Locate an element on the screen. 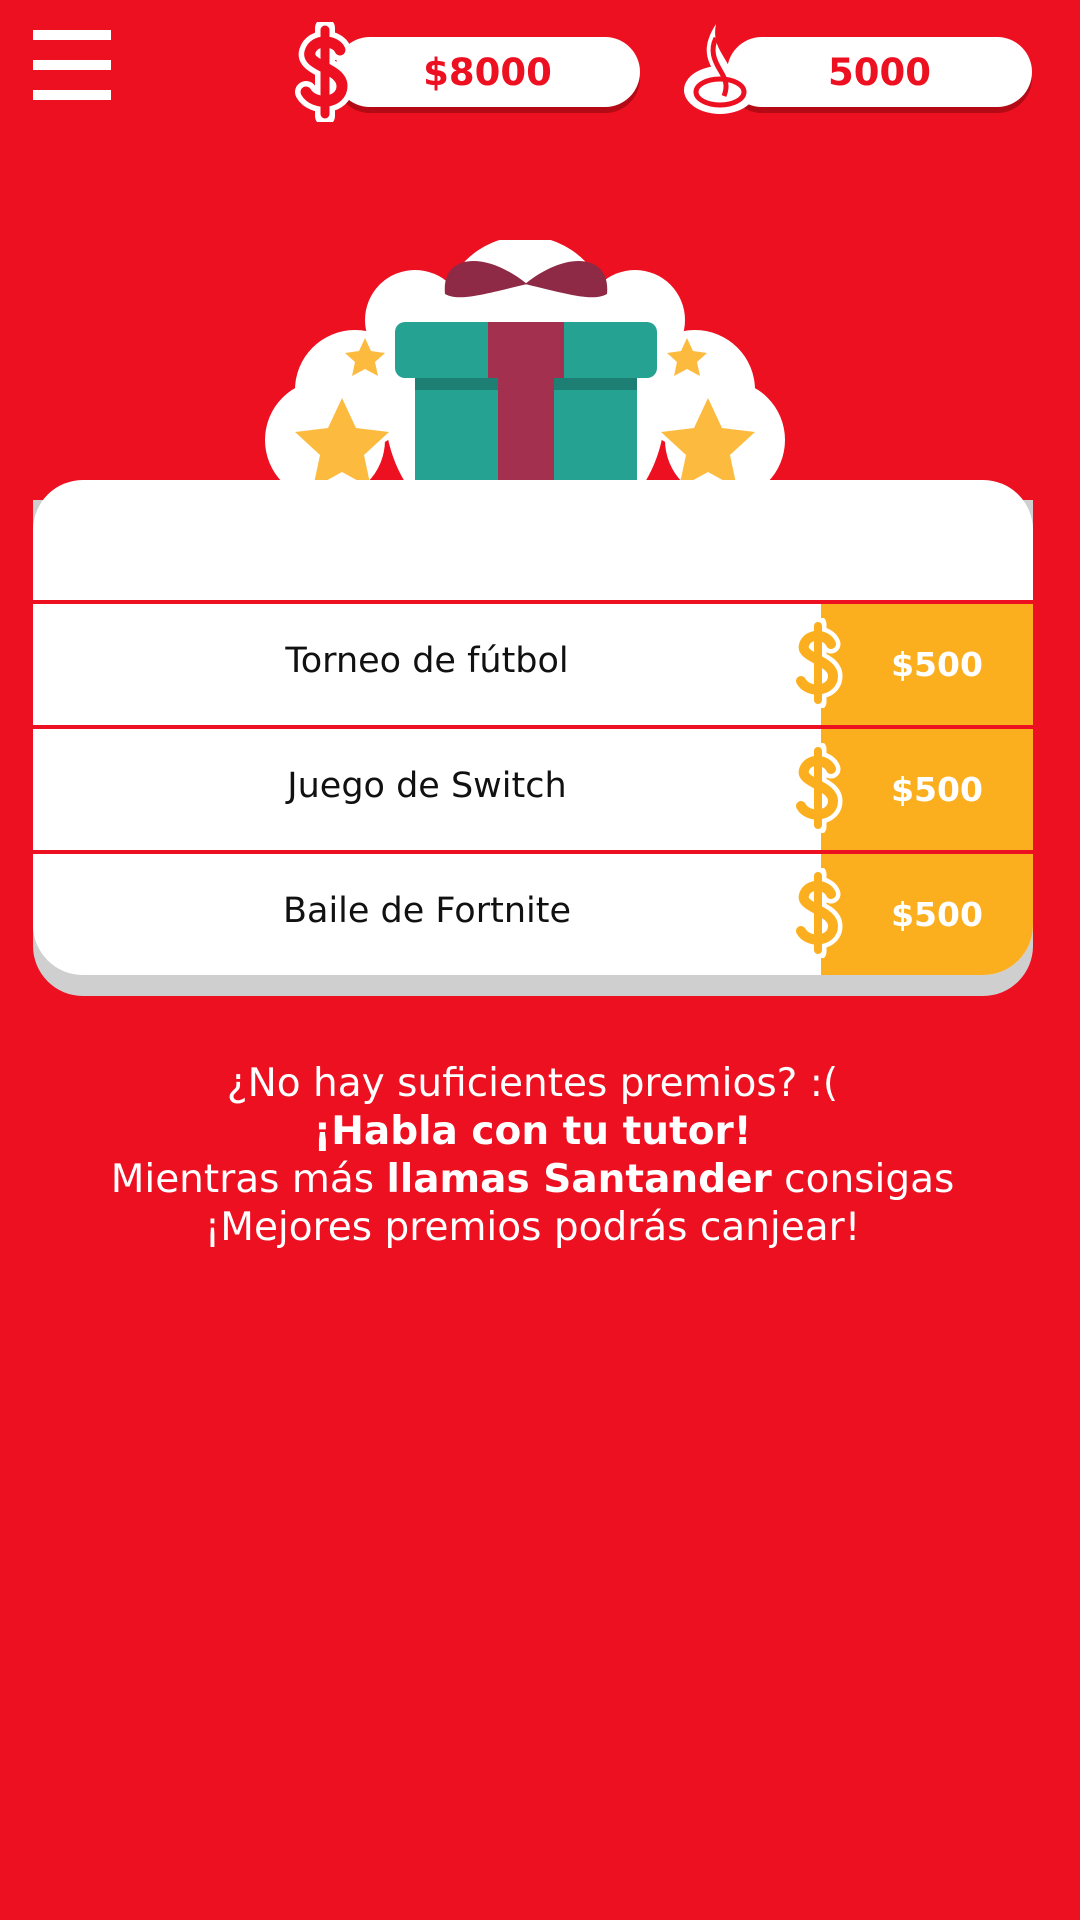  prize-row-torneo-de-futbol: Torneo de fútbol $500 is located at coordinates (533, 662).